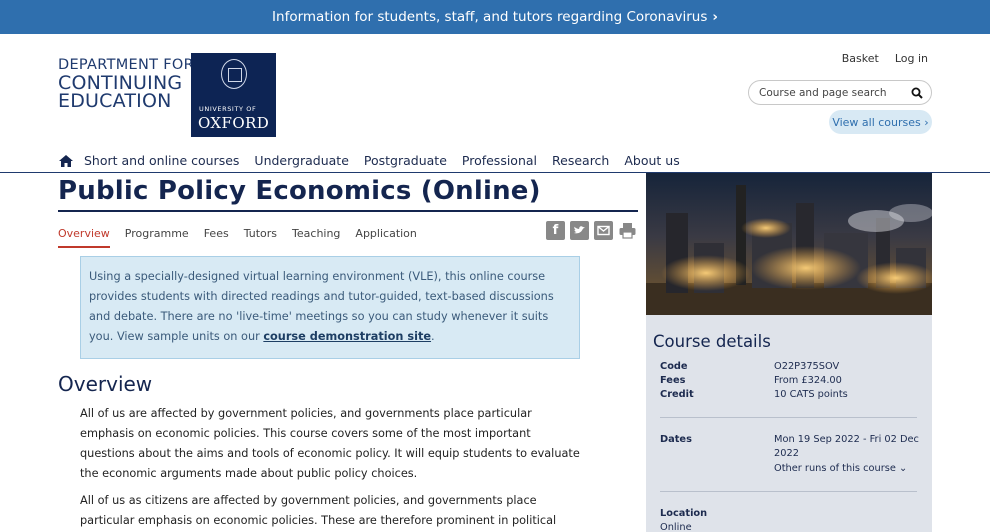  What do you see at coordinates (808, 380) in the screenshot?
I see `fees-value: From £324.00` at bounding box center [808, 380].